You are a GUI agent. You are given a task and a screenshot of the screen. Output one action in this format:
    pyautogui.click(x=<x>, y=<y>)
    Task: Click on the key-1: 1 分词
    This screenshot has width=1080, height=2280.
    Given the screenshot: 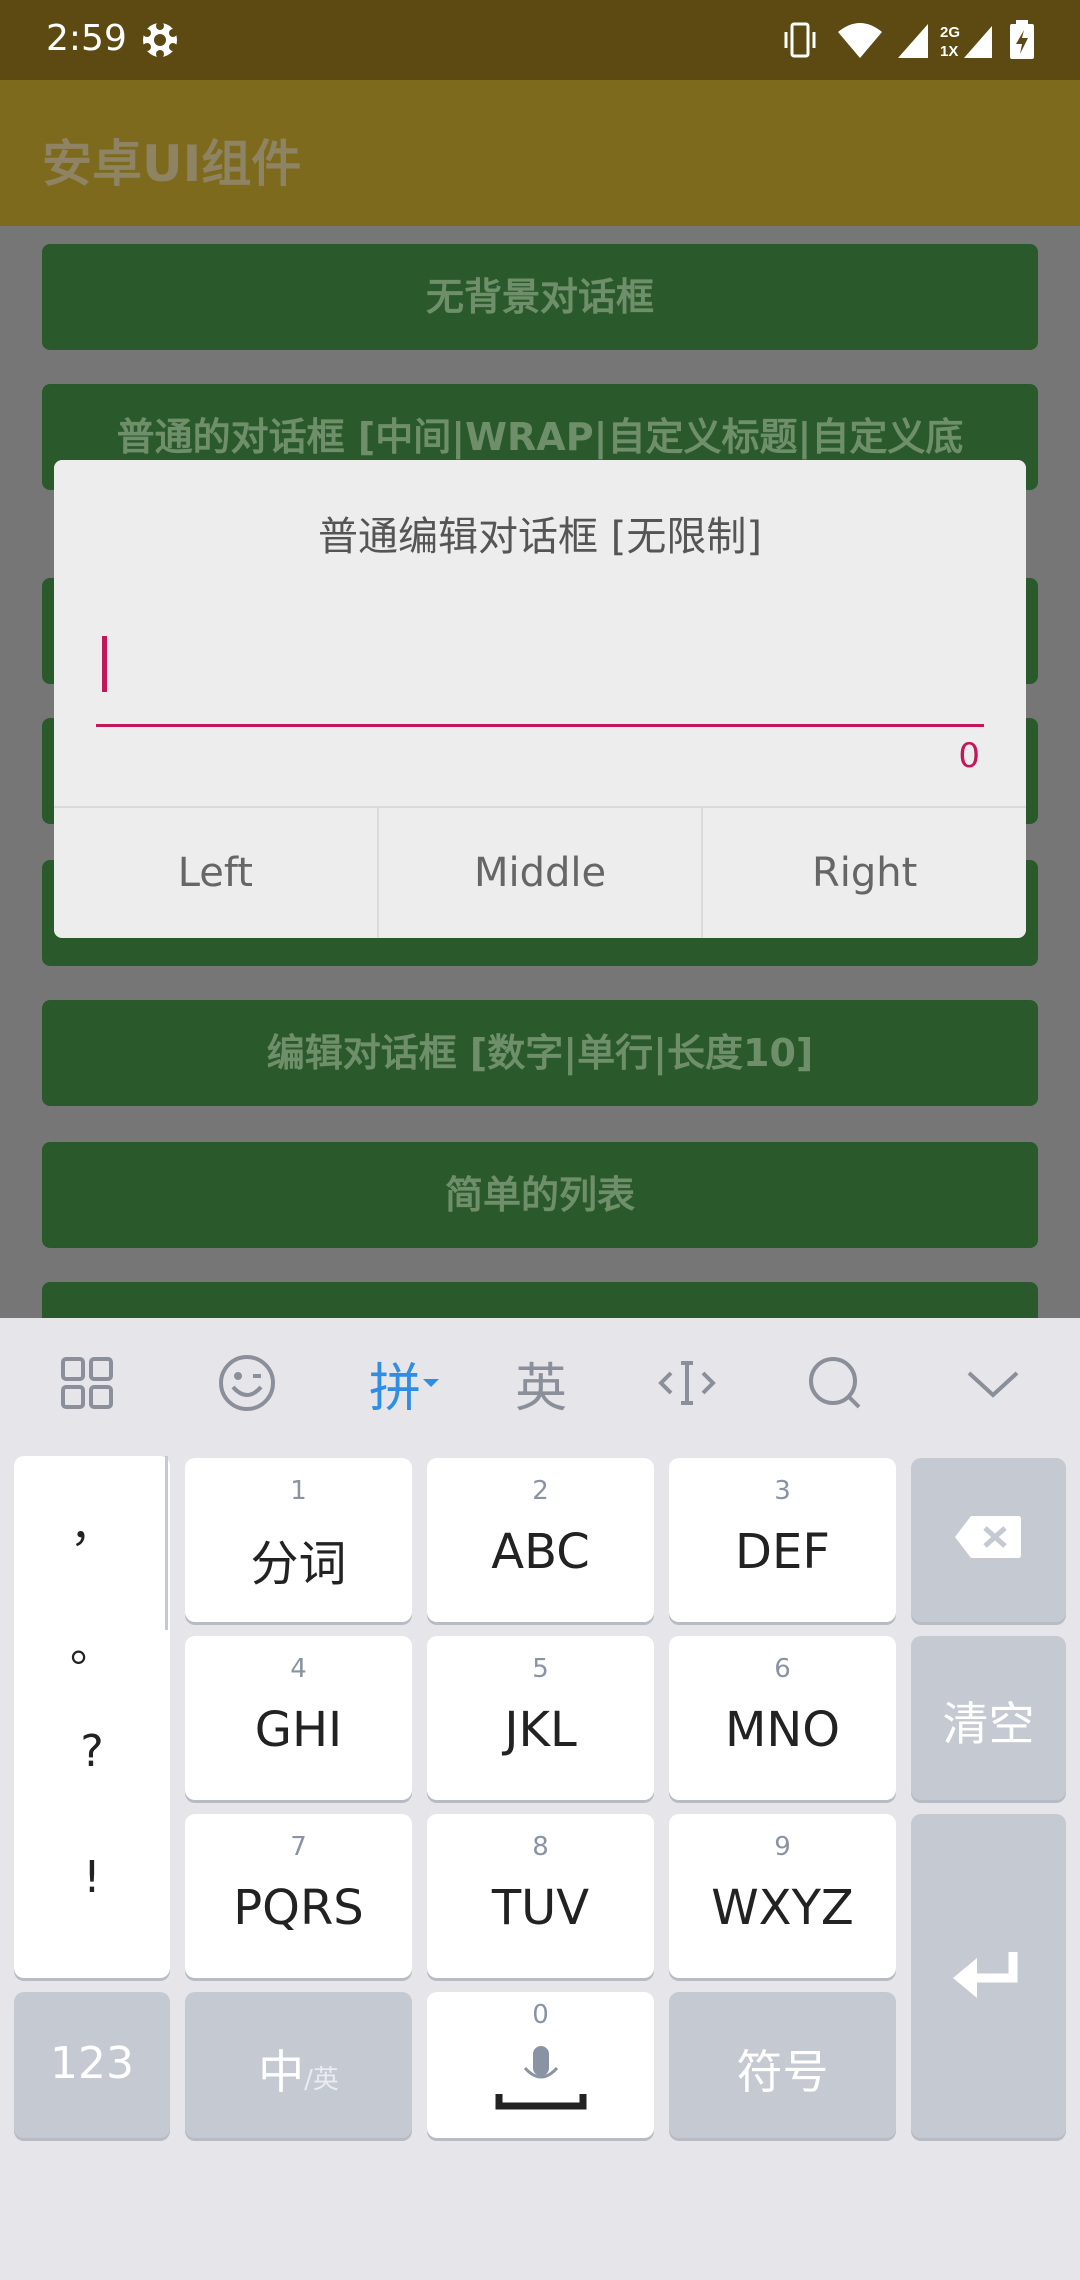 What is the action you would take?
    pyautogui.click(x=298, y=1540)
    